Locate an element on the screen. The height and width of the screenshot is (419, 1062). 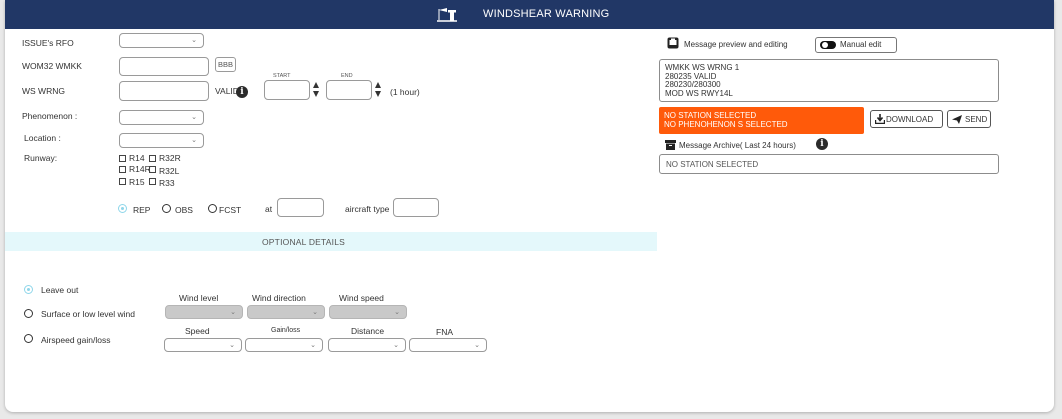
at-time-input is located at coordinates (300, 207).